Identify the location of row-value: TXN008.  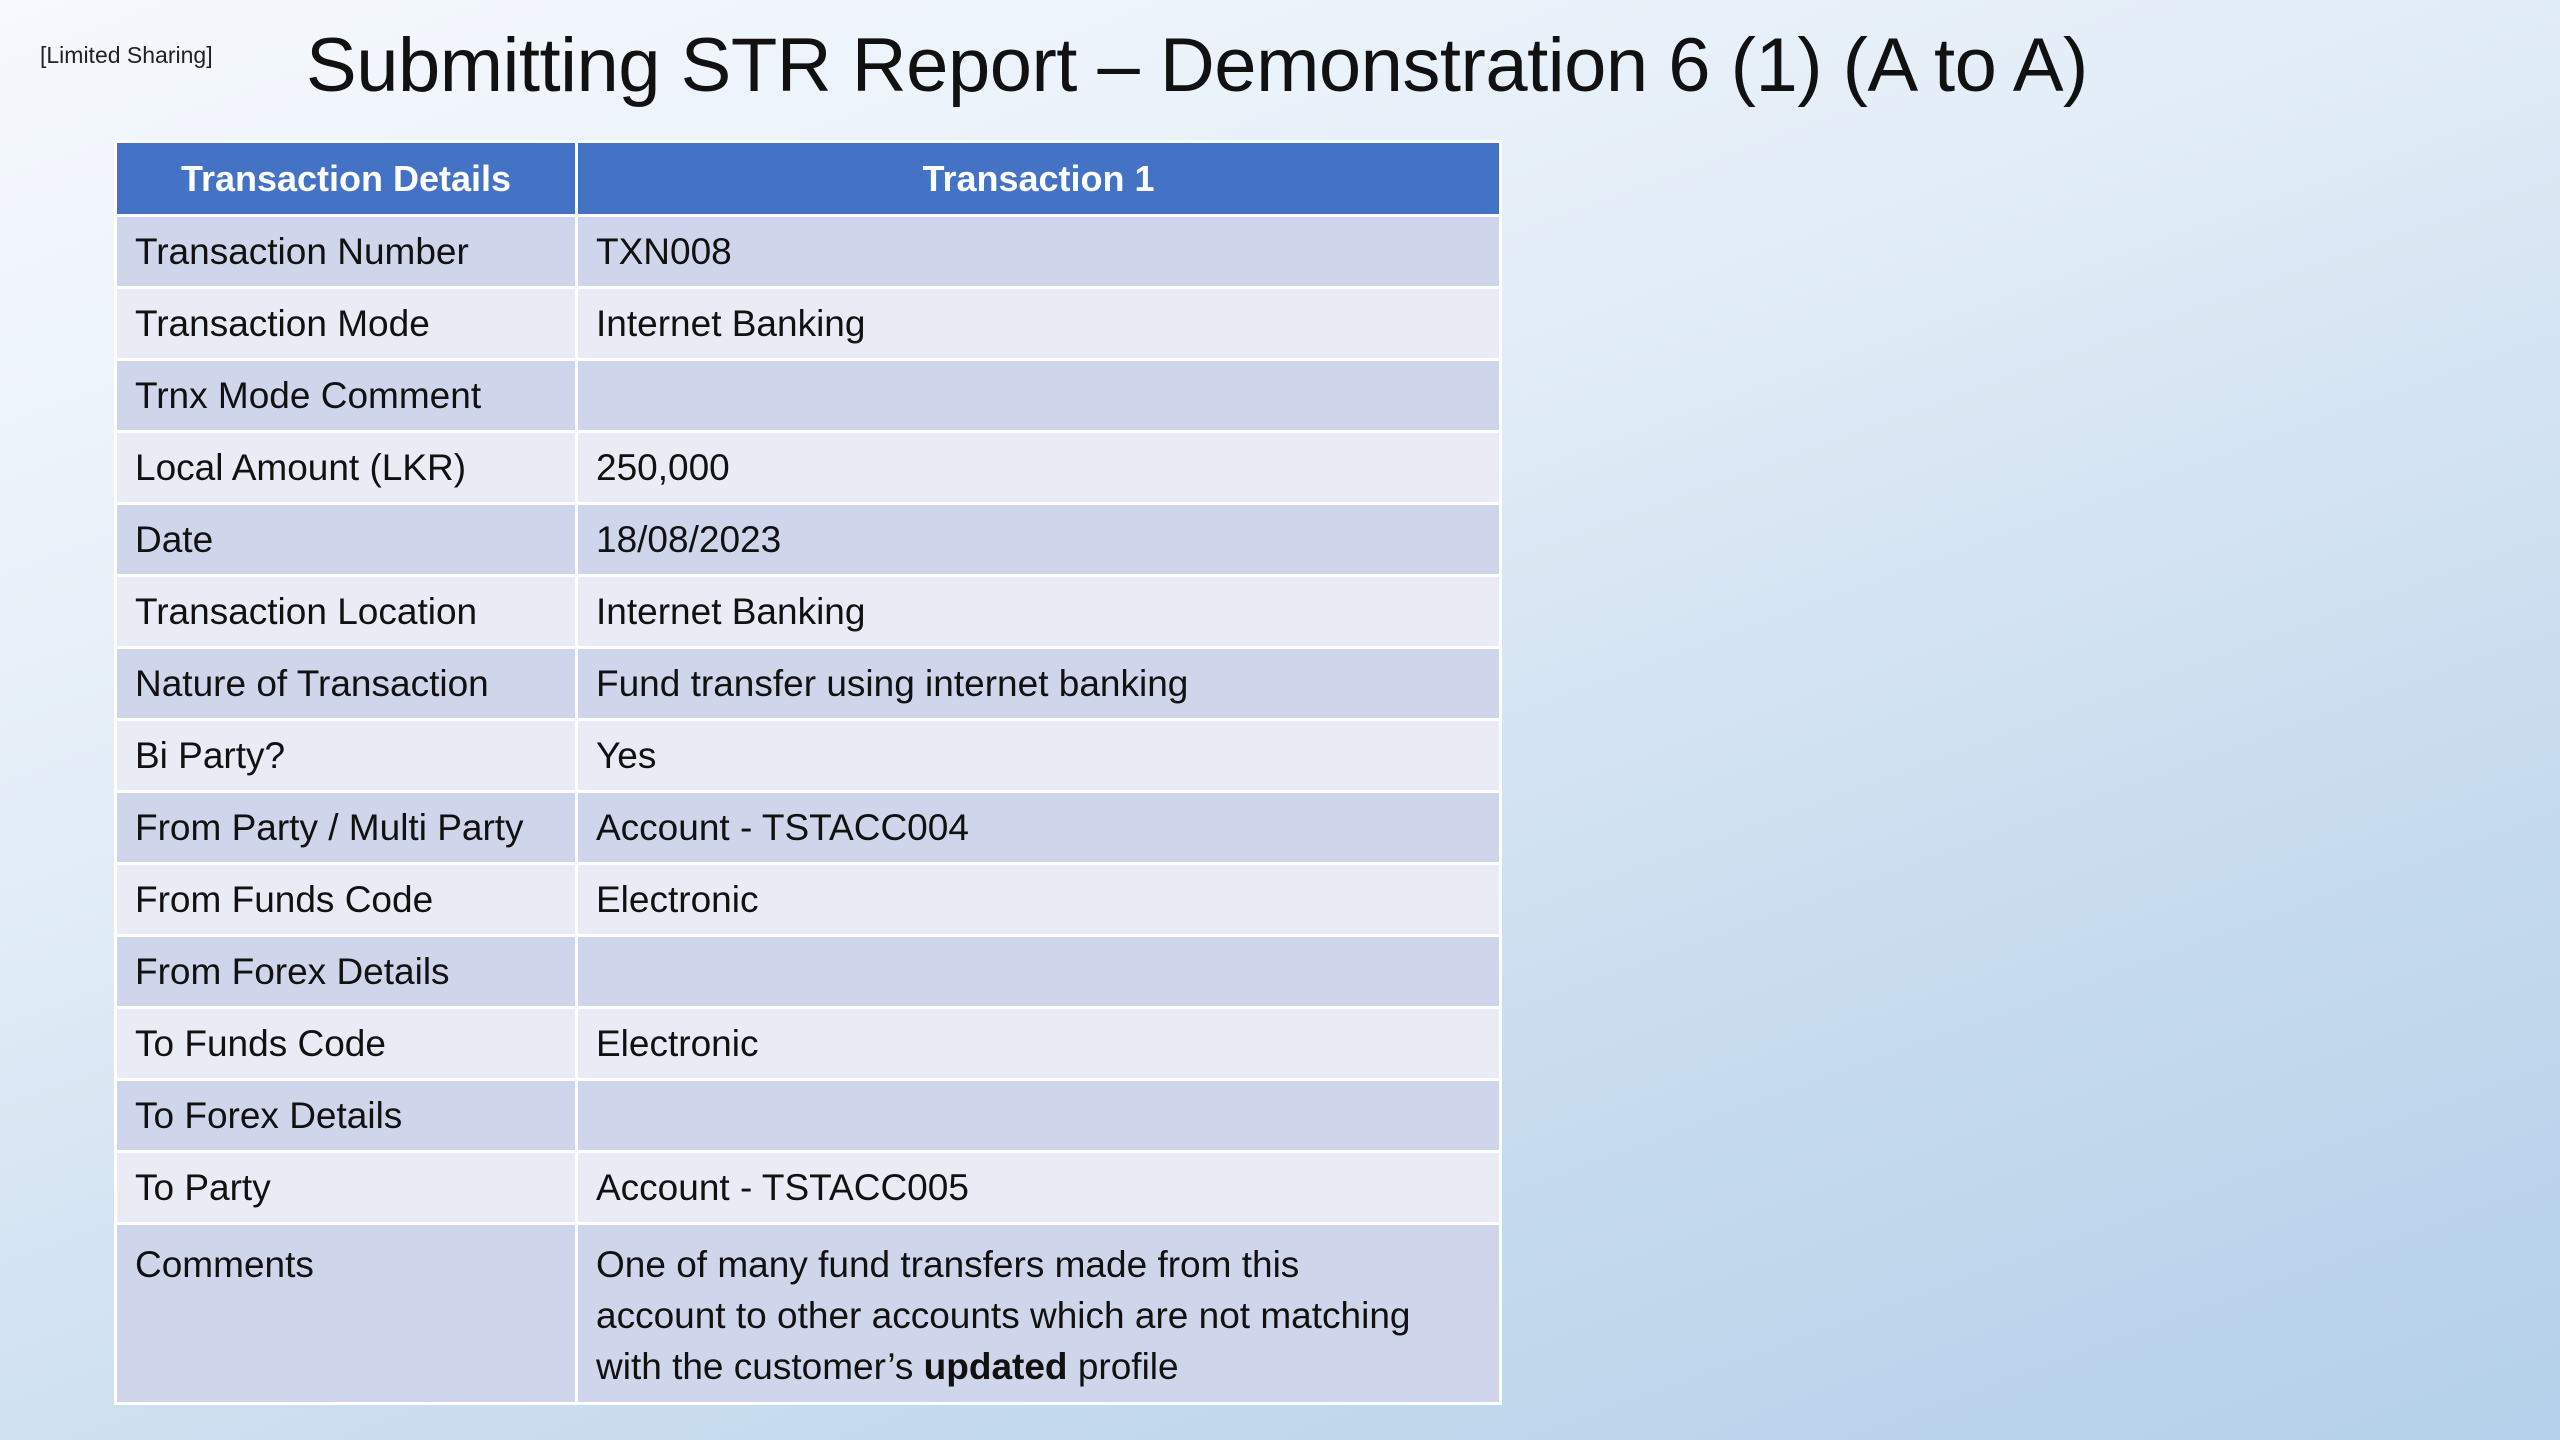
(1038, 251).